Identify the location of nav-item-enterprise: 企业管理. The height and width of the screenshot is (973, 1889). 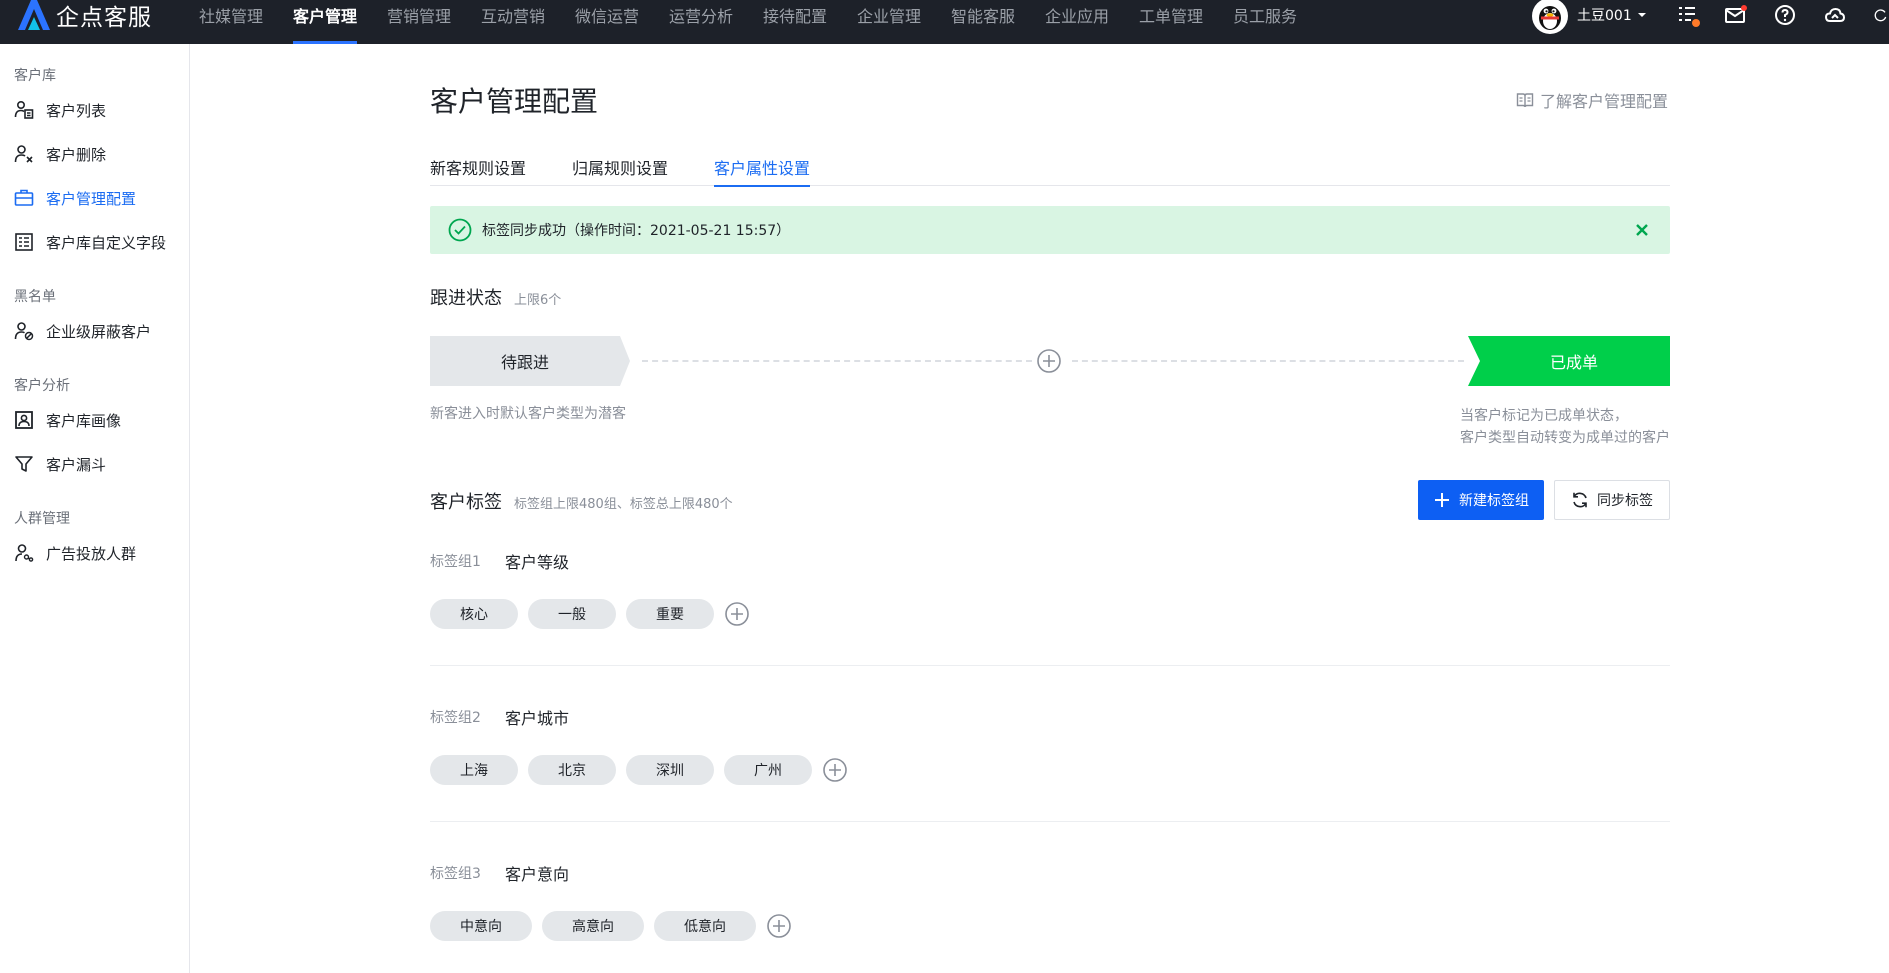
(889, 22).